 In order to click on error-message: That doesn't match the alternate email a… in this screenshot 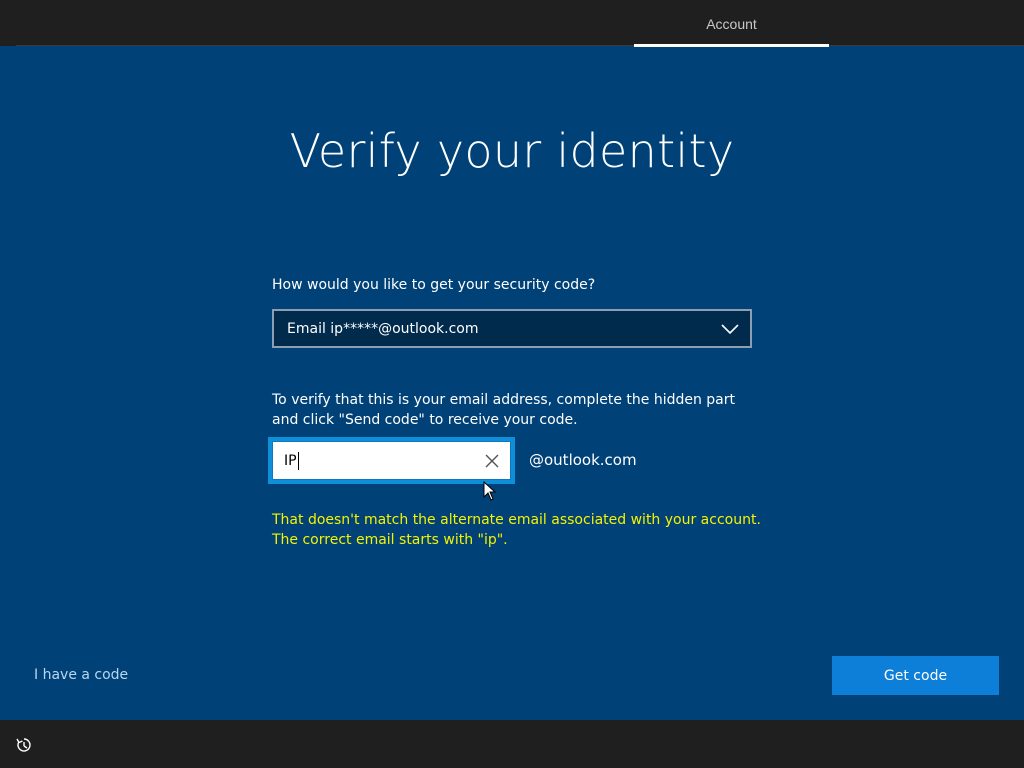, I will do `click(522, 530)`.